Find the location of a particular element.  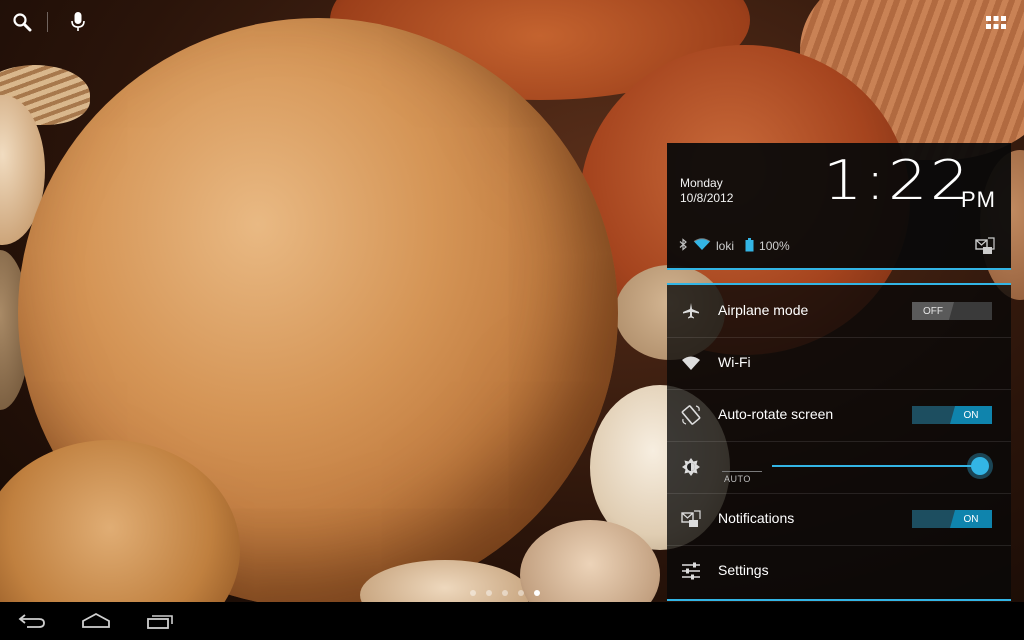

date-label: 10/8/2012 is located at coordinates (707, 198).